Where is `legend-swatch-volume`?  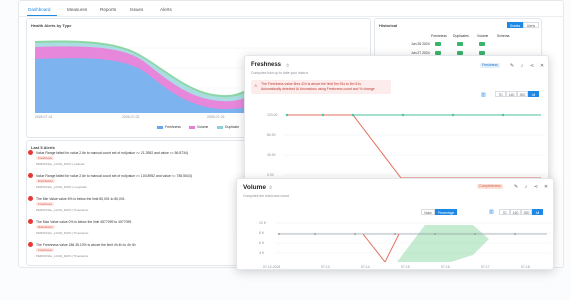 legend-swatch-volume is located at coordinates (192, 127).